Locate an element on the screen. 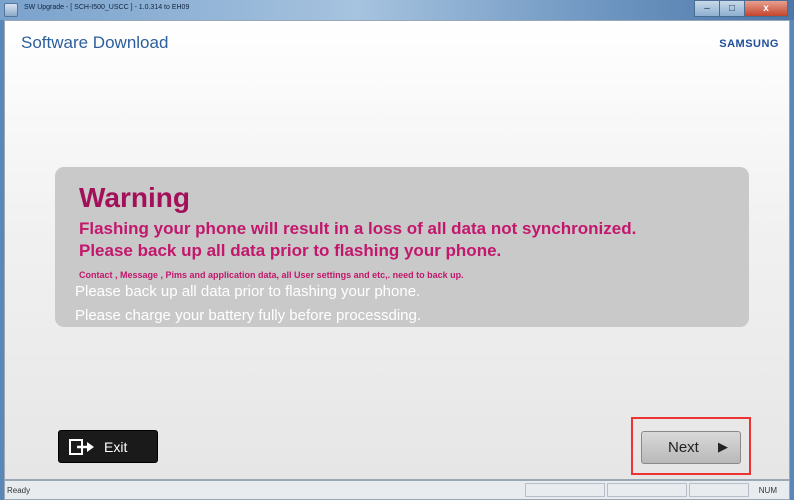 Image resolution: width=794 pixels, height=500 pixels. next-button: Next ▶ is located at coordinates (691, 447).